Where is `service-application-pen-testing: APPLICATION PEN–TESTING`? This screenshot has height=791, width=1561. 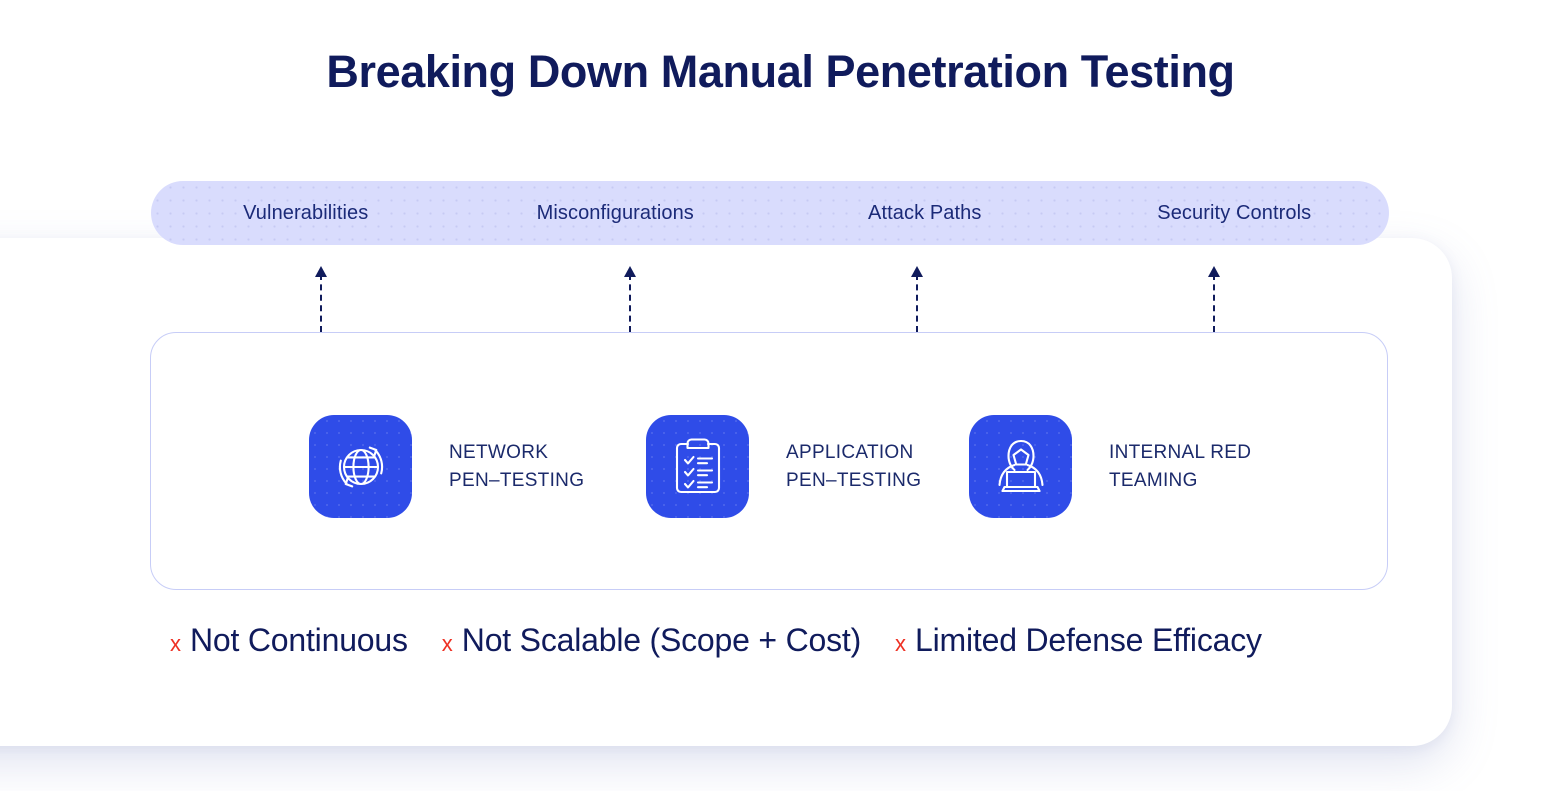 service-application-pen-testing: APPLICATION PEN–TESTING is located at coordinates (783, 466).